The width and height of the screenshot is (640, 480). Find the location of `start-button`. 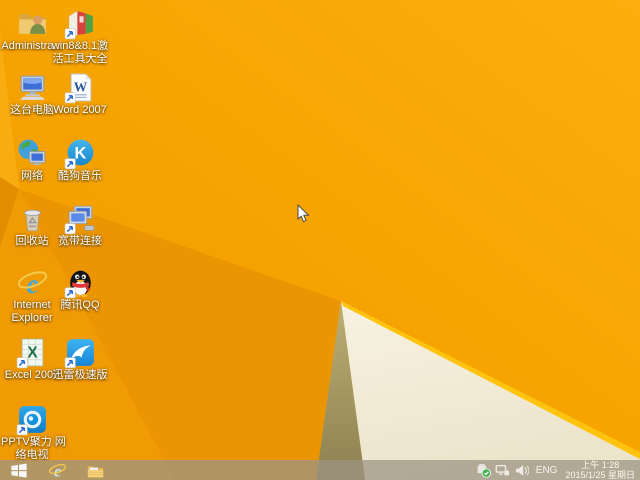

start-button is located at coordinates (19, 470).